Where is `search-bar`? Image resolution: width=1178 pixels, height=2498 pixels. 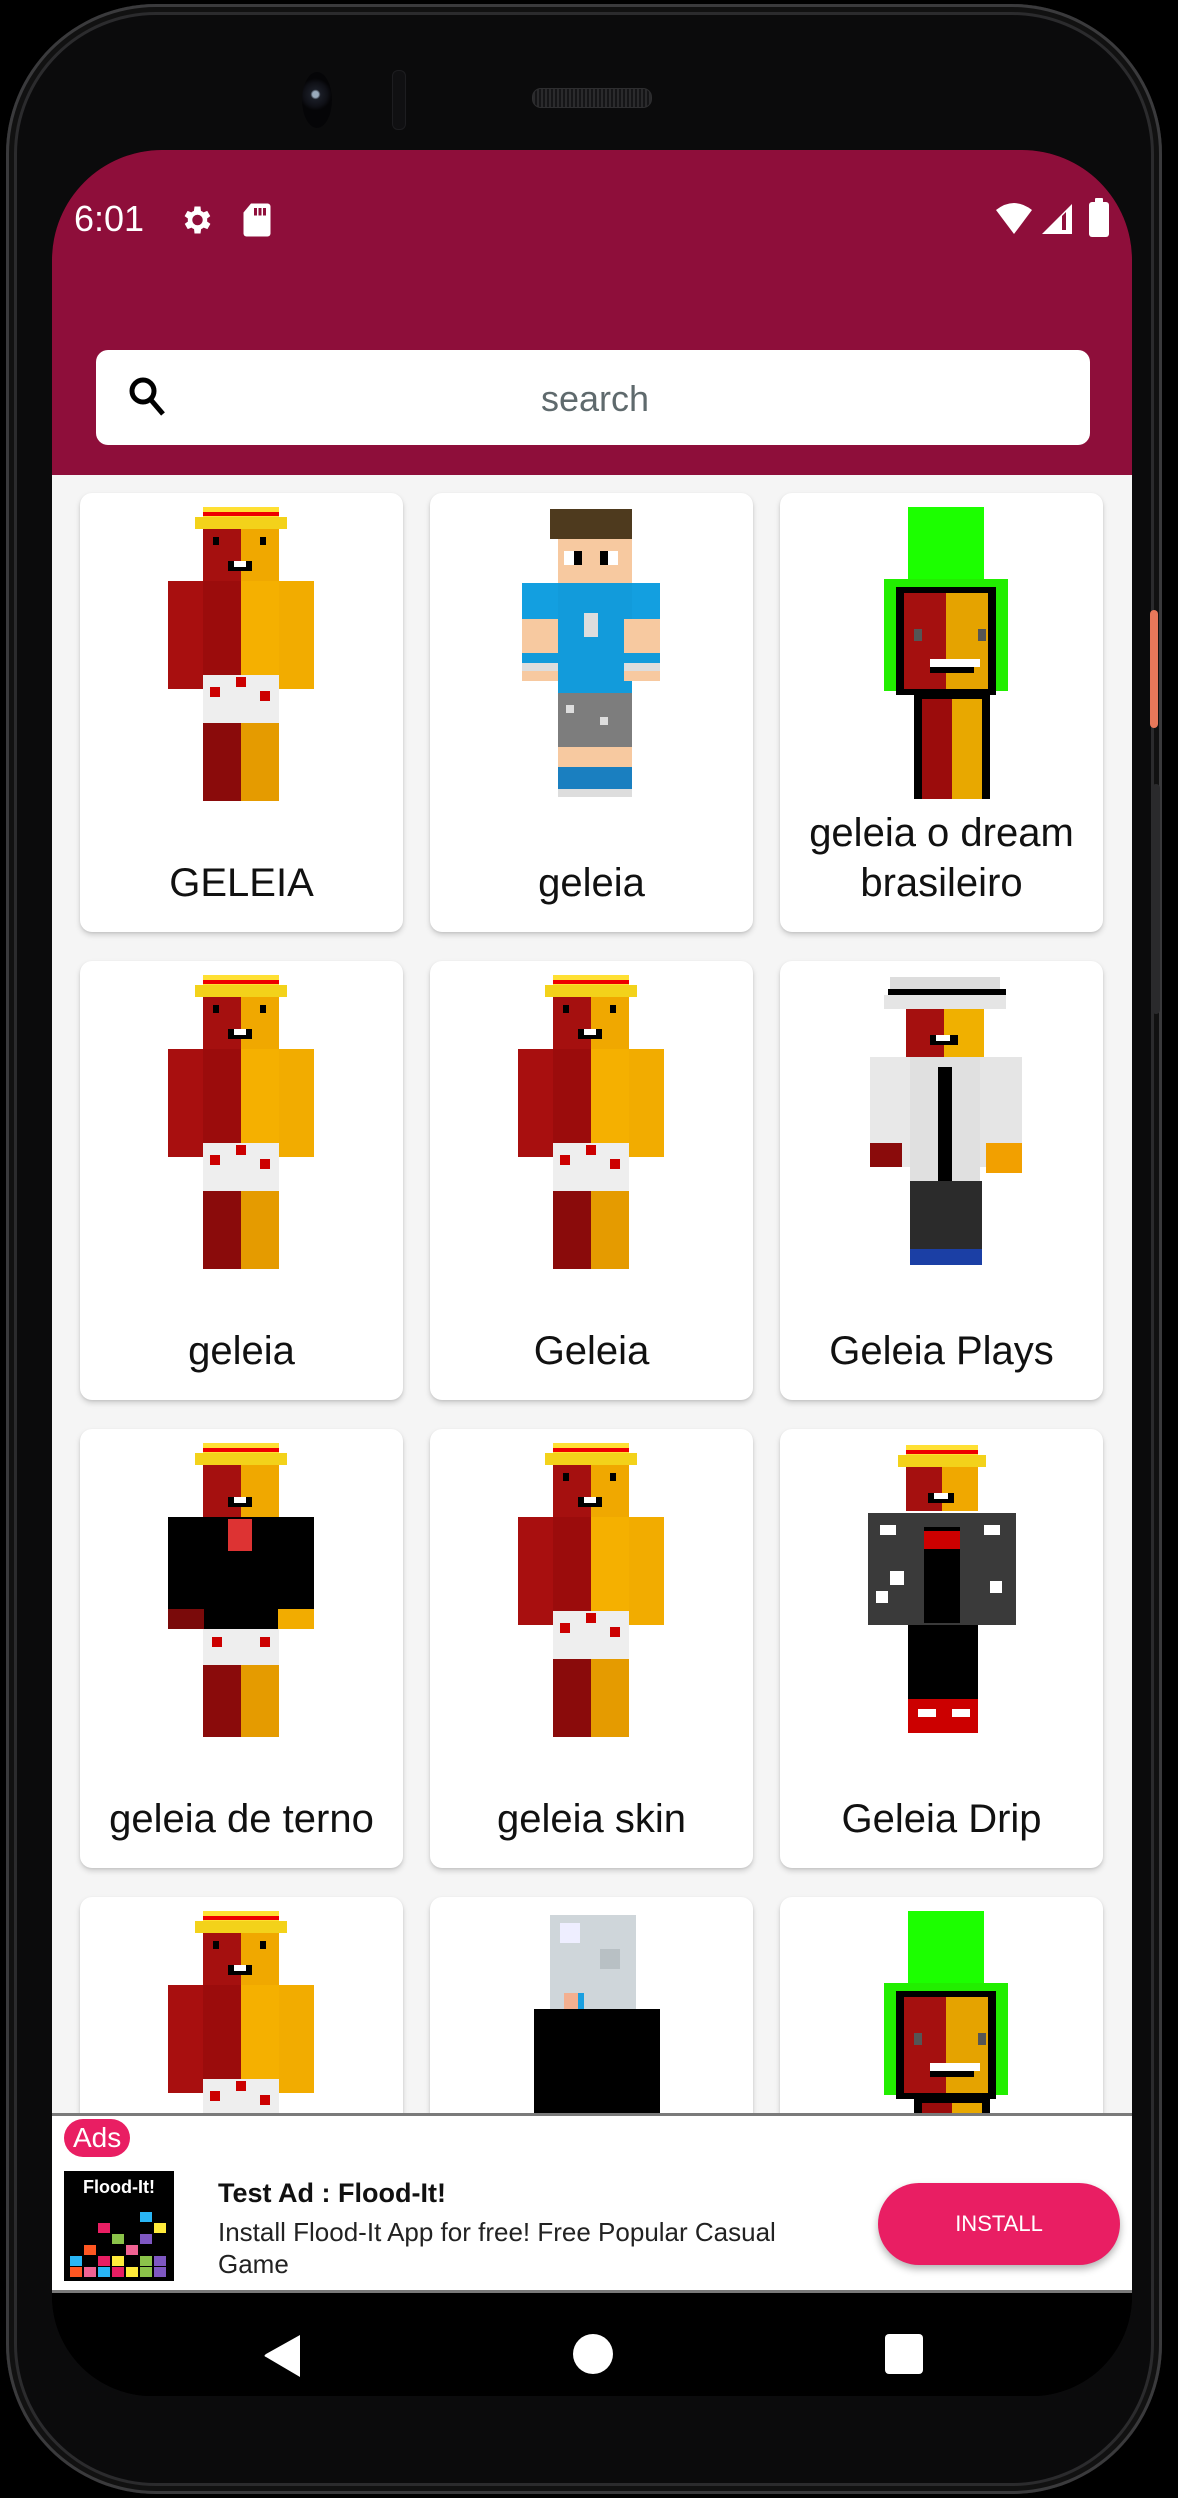
search-bar is located at coordinates (593, 398).